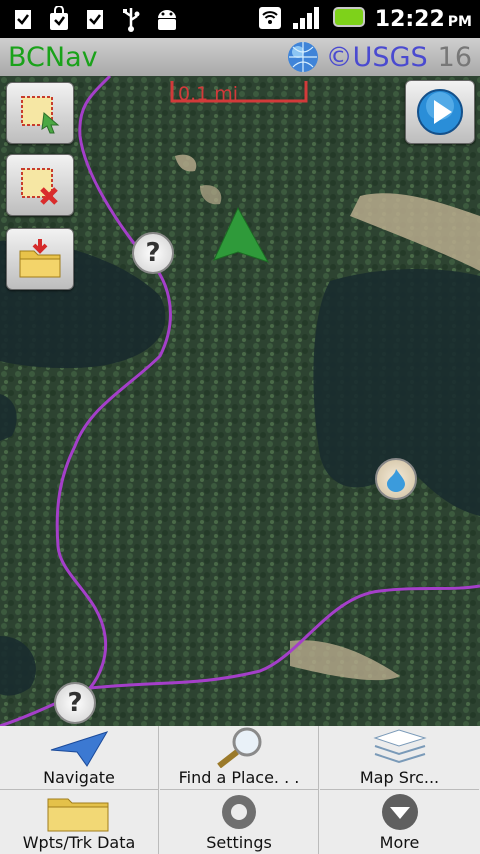 Image resolution: width=480 pixels, height=854 pixels. I want to click on menu-item-navigate: Navigate, so click(79, 758).